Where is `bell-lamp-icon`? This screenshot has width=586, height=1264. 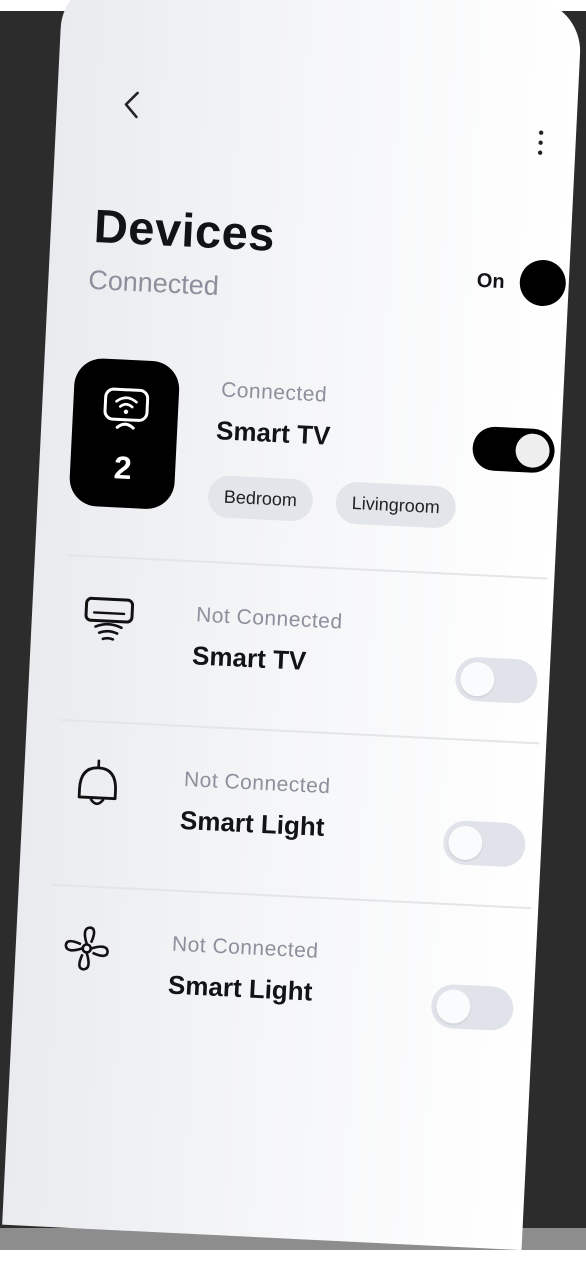
bell-lamp-icon is located at coordinates (98, 784).